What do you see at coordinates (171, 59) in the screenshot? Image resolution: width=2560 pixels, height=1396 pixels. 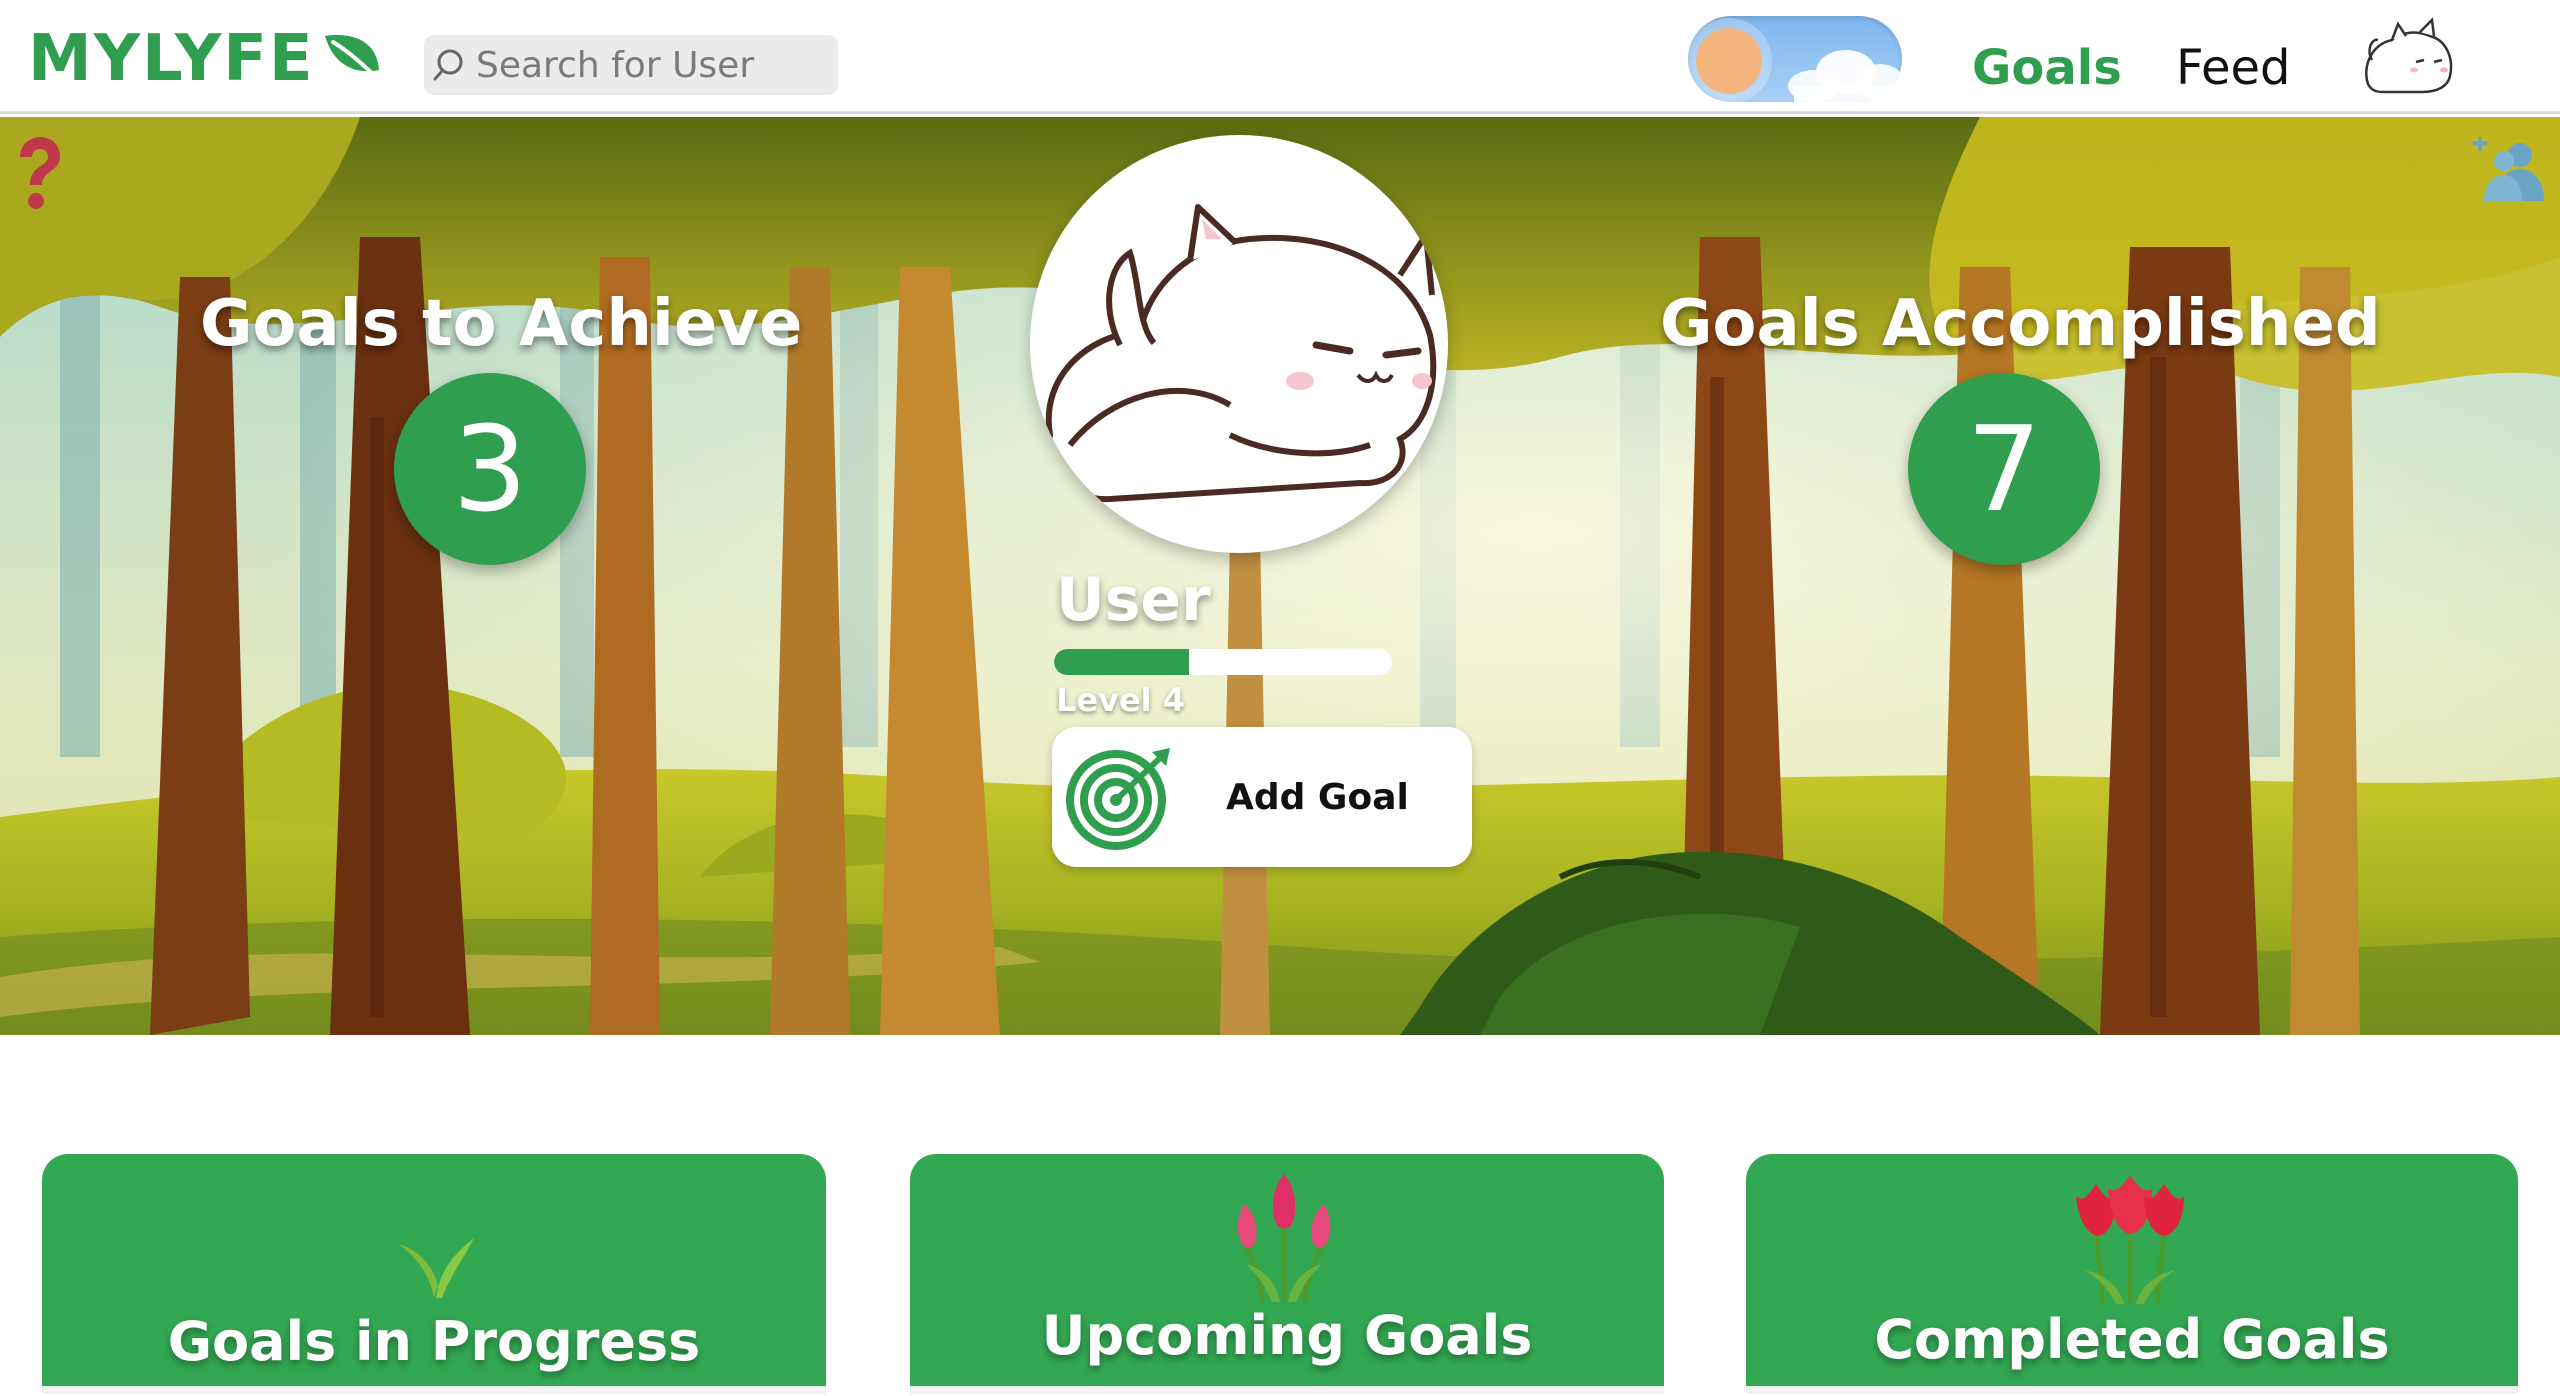 I see `logo-text: MYLYFE` at bounding box center [171, 59].